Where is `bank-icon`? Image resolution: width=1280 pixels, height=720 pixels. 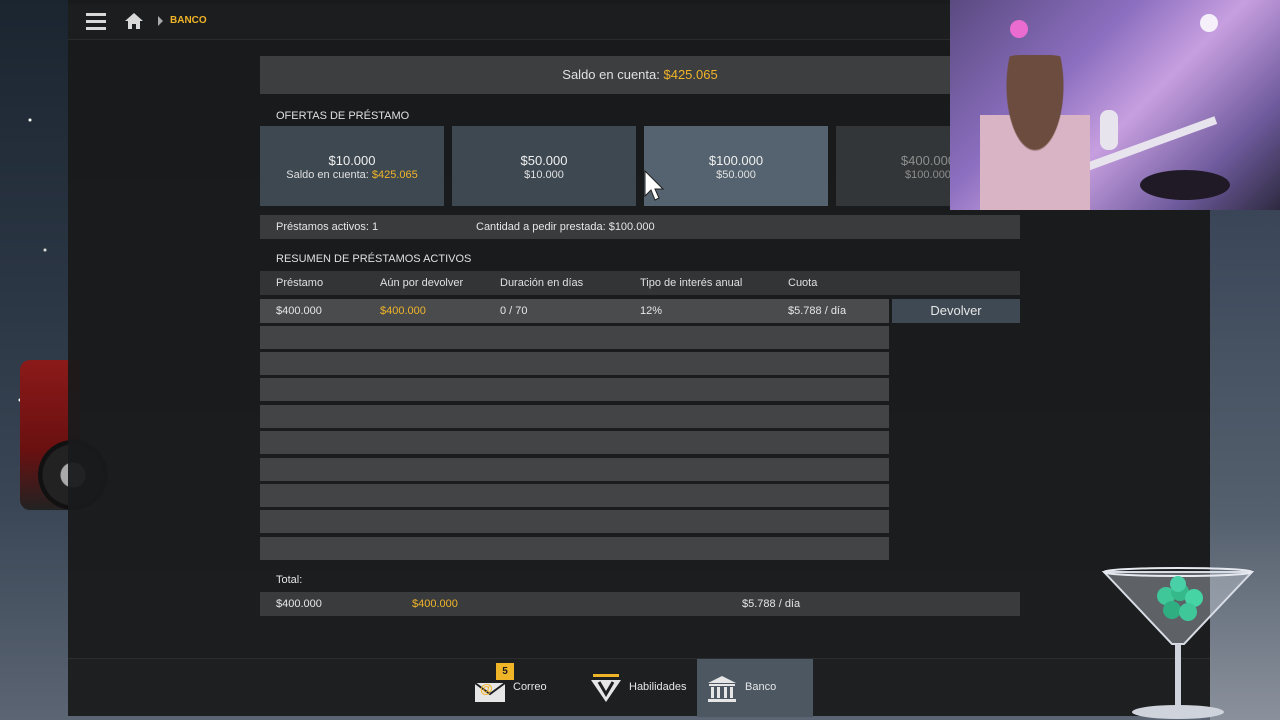 bank-icon is located at coordinates (722, 689).